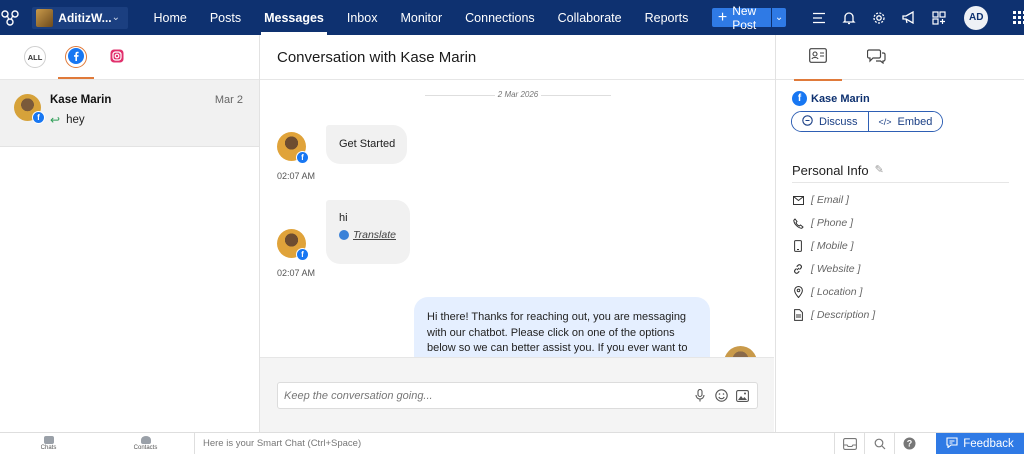 The height and width of the screenshot is (454, 1024). What do you see at coordinates (849, 17) in the screenshot?
I see `bell-icon` at bounding box center [849, 17].